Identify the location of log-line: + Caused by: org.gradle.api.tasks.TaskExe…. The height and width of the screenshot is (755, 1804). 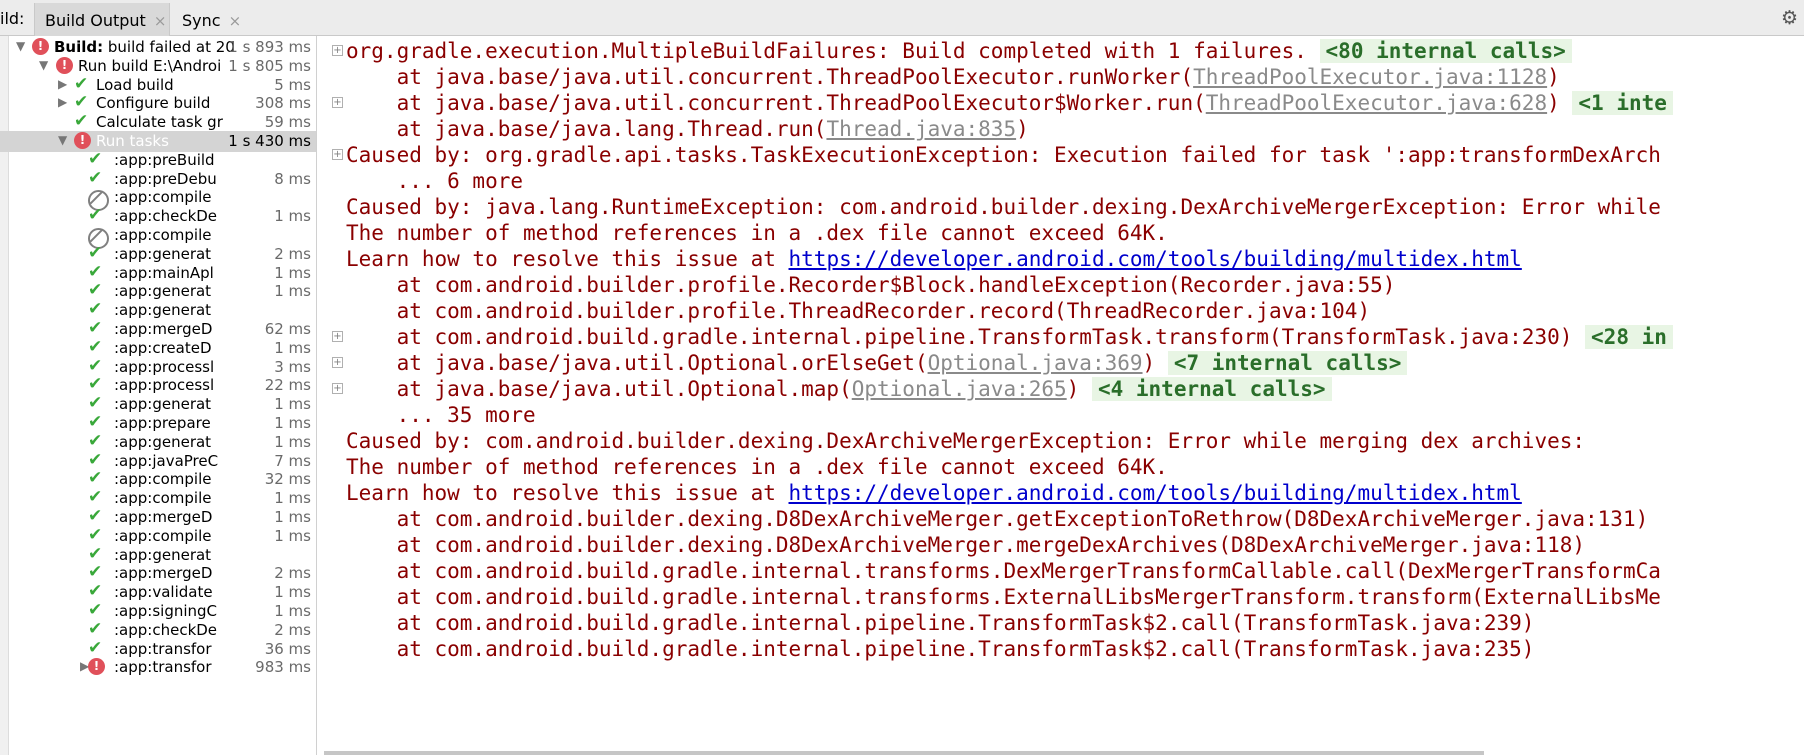
(996, 155).